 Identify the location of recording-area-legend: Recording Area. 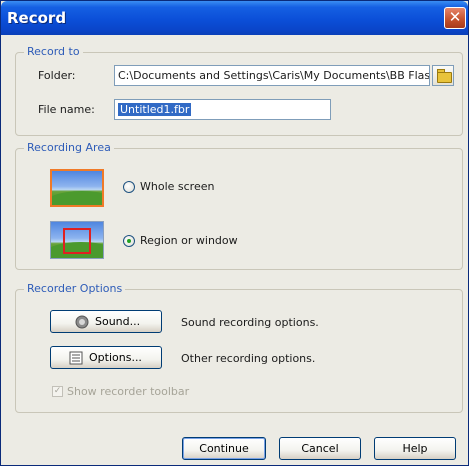
(69, 147).